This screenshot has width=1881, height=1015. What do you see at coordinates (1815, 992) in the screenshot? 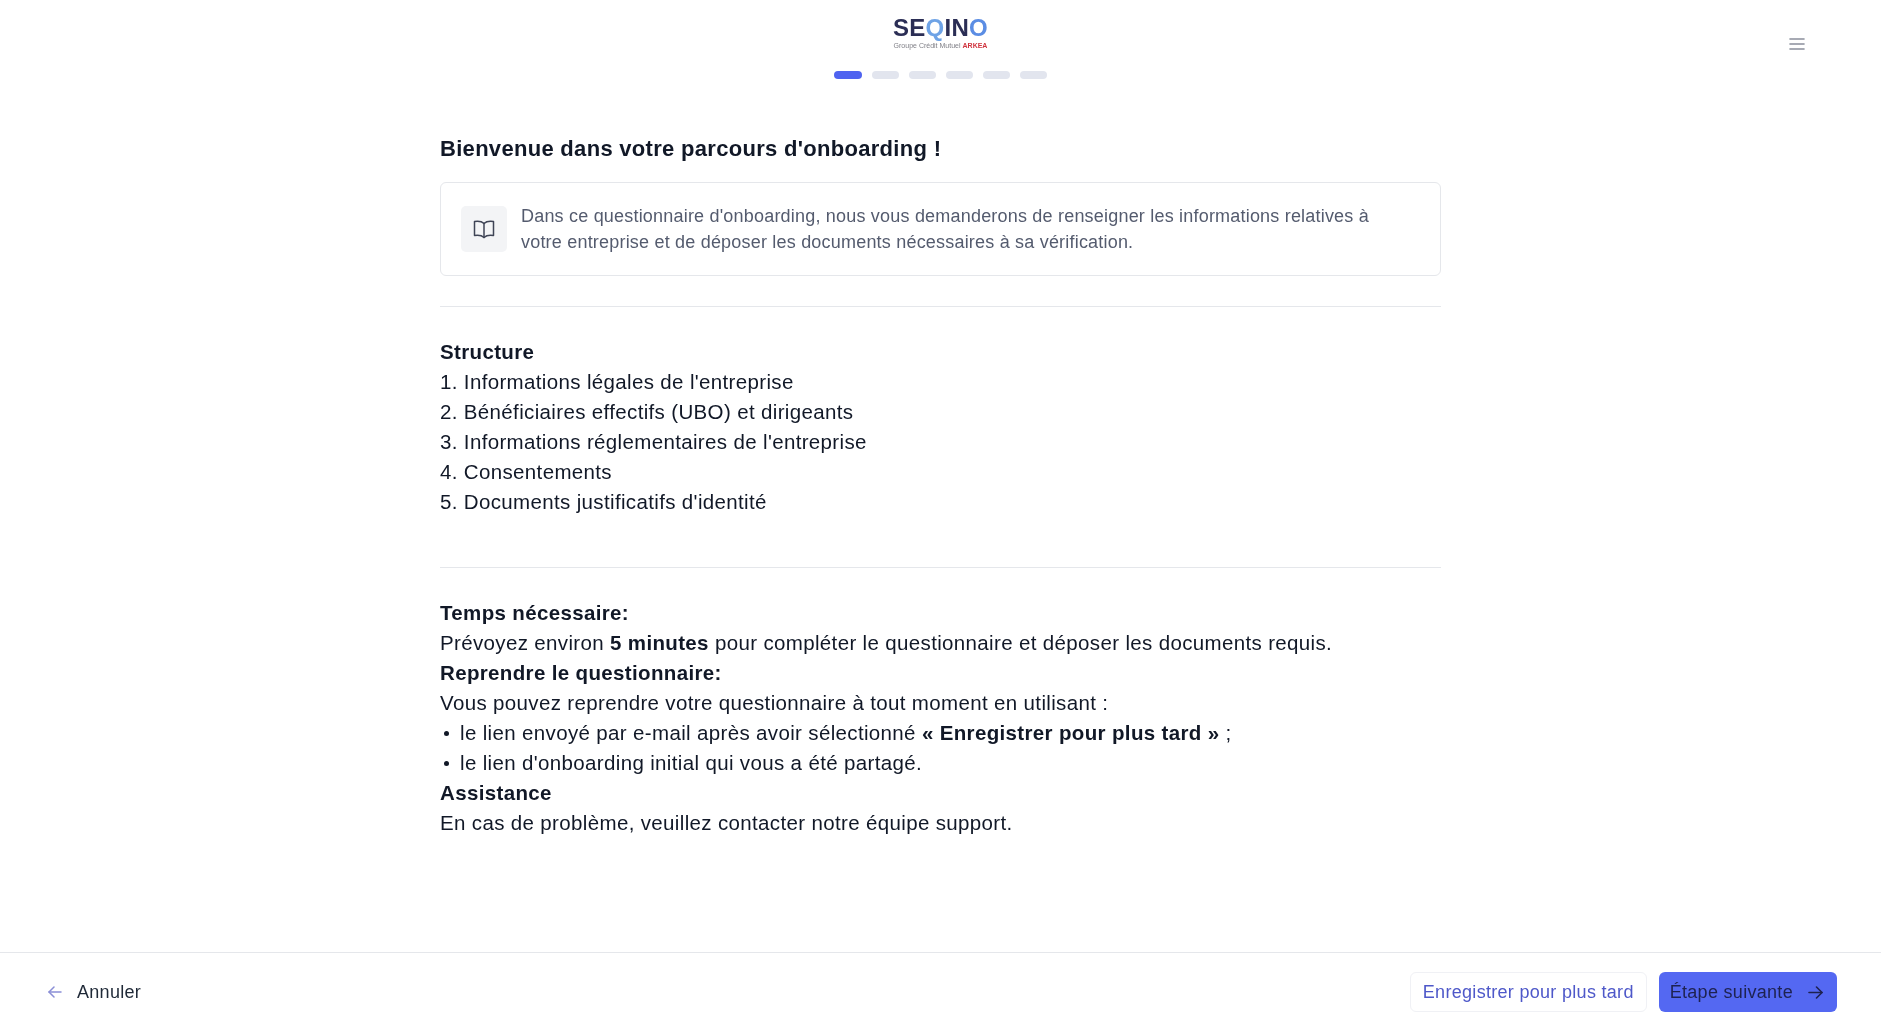
I see `arrow-right-icon` at bounding box center [1815, 992].